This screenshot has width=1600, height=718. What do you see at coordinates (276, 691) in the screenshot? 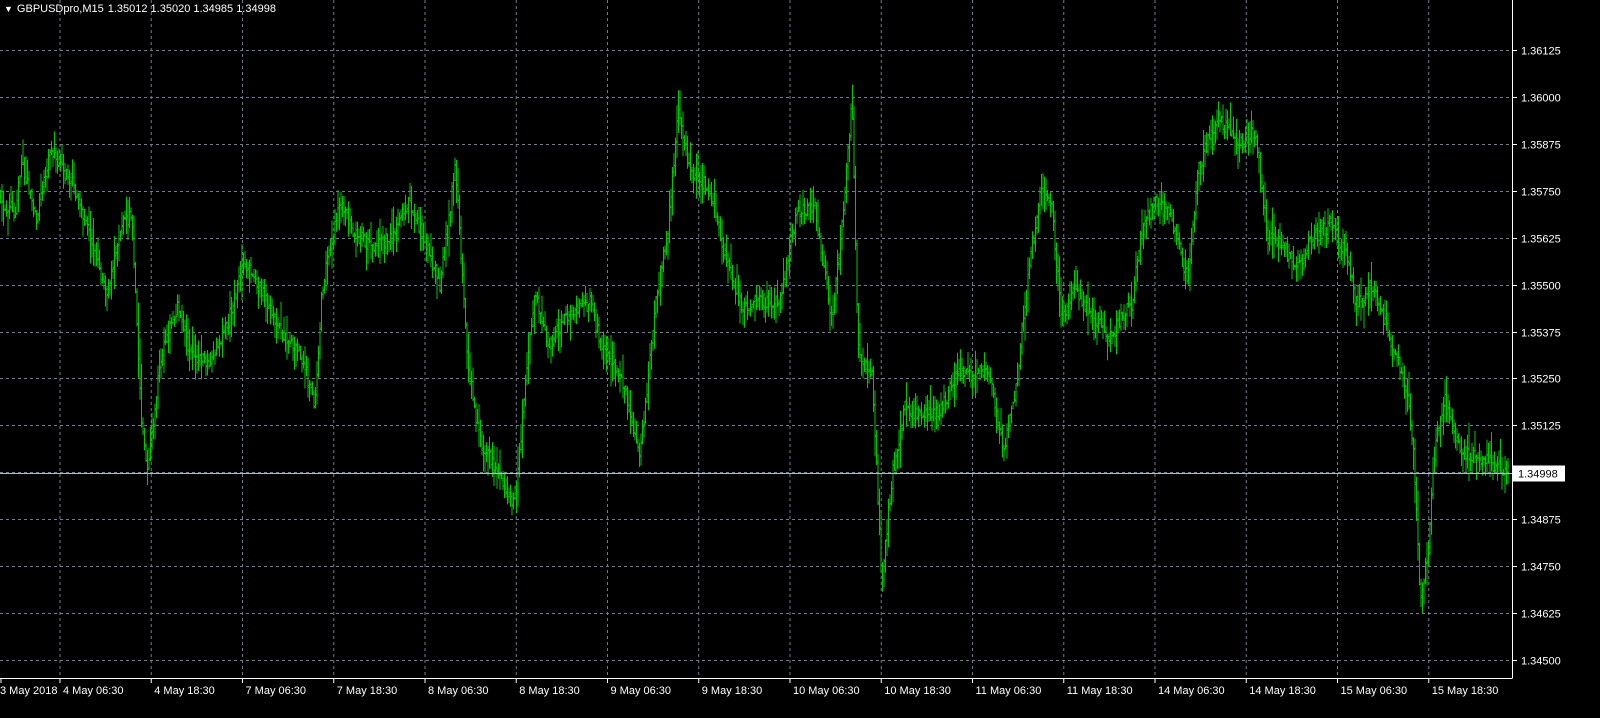
I see `time-tick-label: 7 May 06:30` at bounding box center [276, 691].